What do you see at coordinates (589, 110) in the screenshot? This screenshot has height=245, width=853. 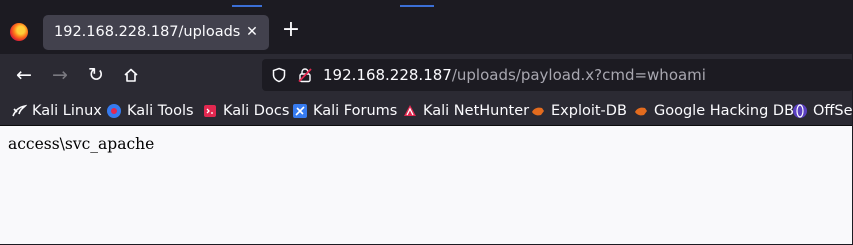 I see `bookmark-label: Exploit-DB` at bounding box center [589, 110].